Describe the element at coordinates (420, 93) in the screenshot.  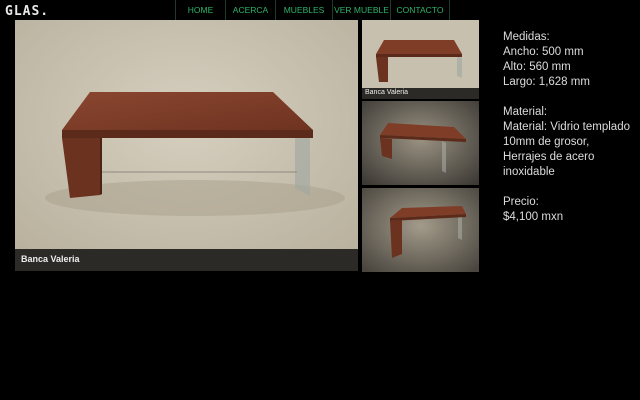
I see `thumbnail-1-caption-bar: Banca Valeria` at that location.